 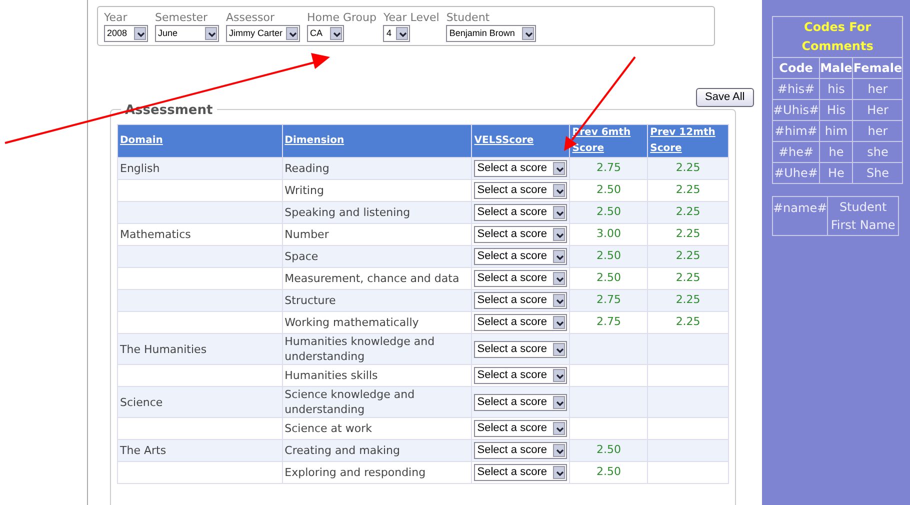 What do you see at coordinates (878, 173) in the screenshot?
I see `table-cell: She` at bounding box center [878, 173].